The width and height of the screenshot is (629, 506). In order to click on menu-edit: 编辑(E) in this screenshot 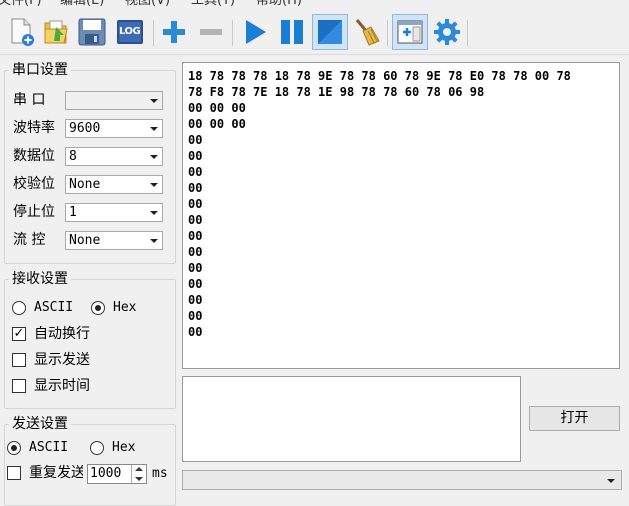, I will do `click(82, 4)`.